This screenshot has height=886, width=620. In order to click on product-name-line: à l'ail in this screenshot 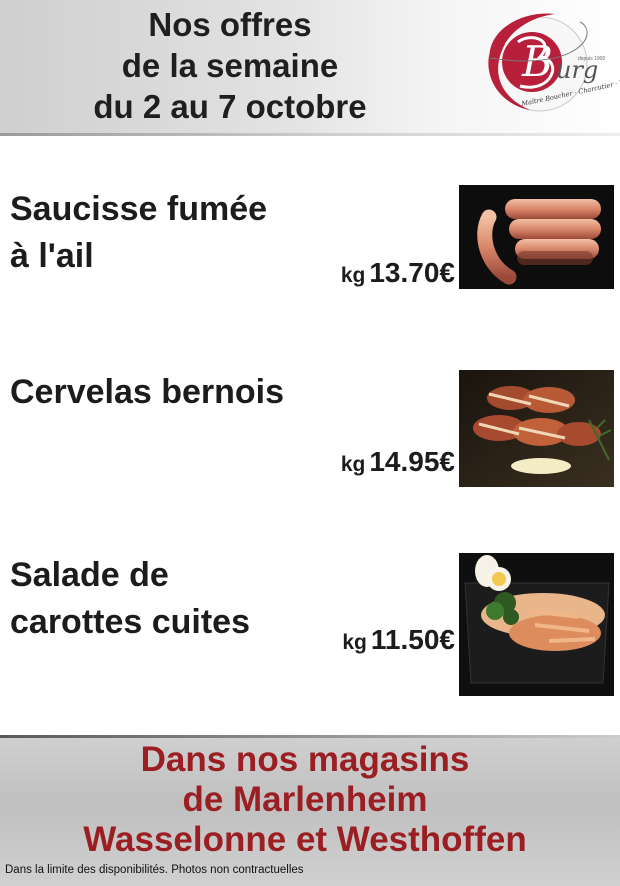, I will do `click(52, 256)`.